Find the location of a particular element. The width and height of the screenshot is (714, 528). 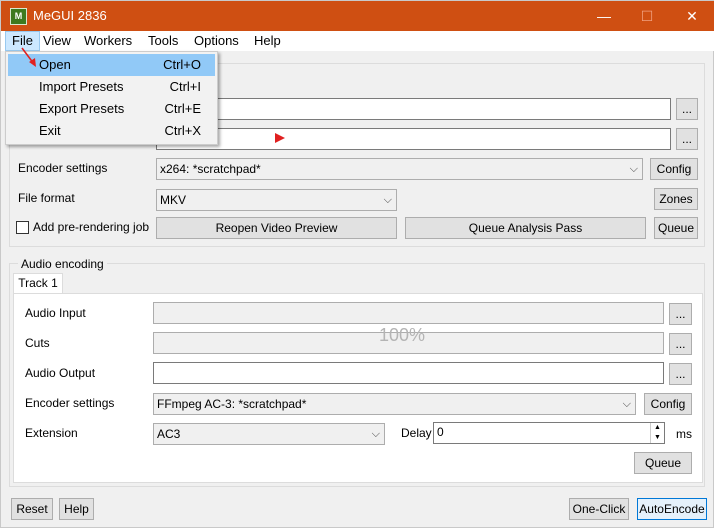

audio-encoder-label: Encoder settings is located at coordinates (70, 403).